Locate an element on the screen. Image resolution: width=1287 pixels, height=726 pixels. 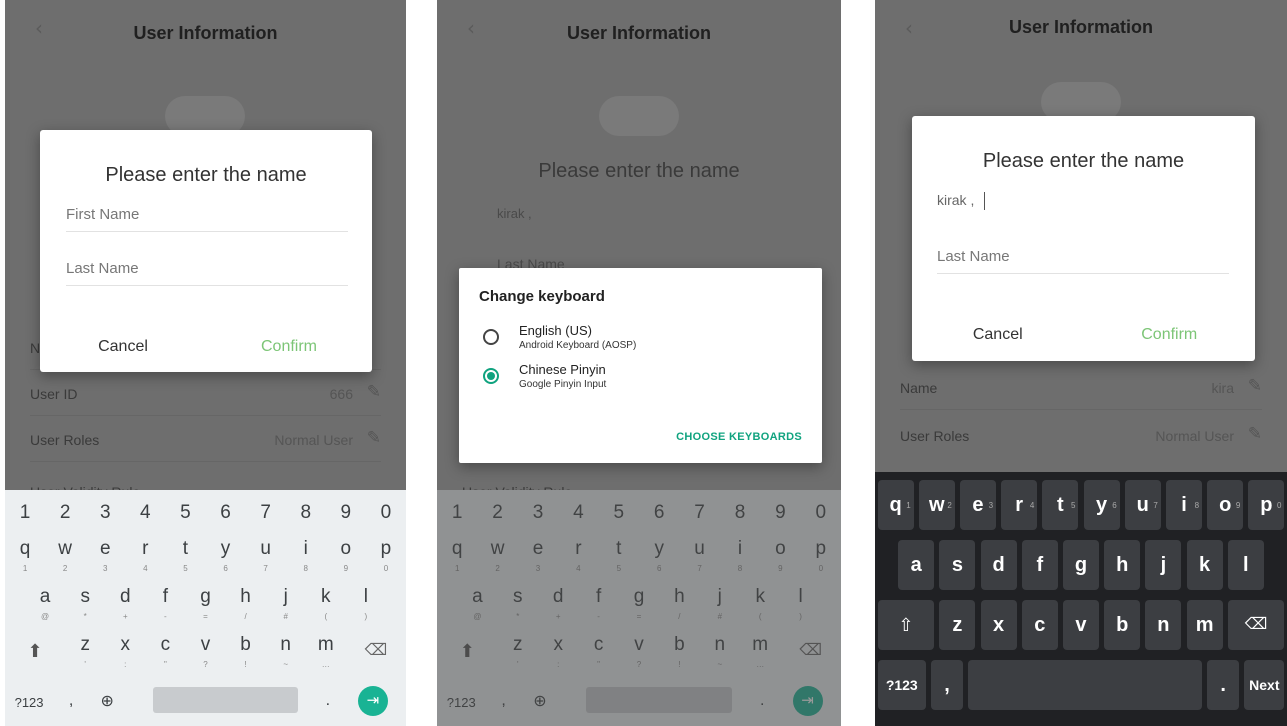
key-j: j is located at coordinates (1163, 565).